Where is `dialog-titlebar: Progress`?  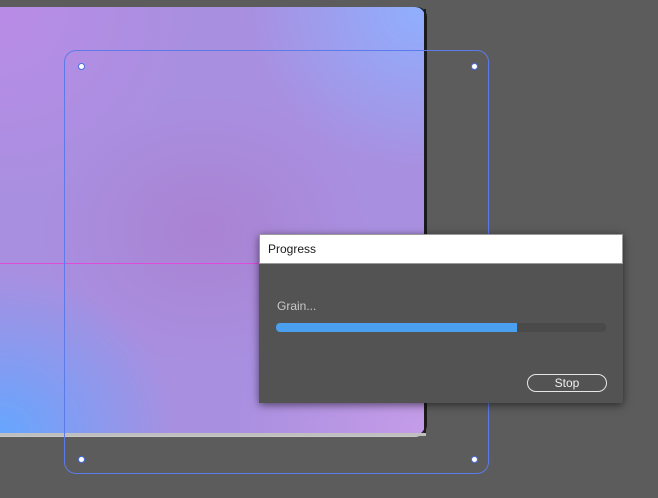
dialog-titlebar: Progress is located at coordinates (441, 249).